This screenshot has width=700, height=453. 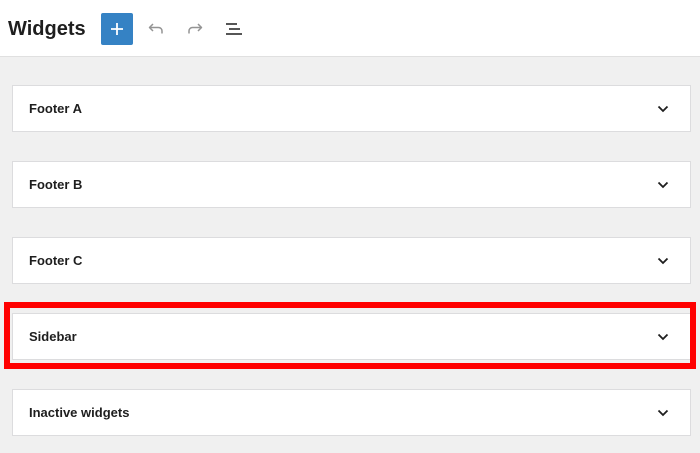 What do you see at coordinates (351, 336) in the screenshot?
I see `widget-area-sidebar: Sidebar` at bounding box center [351, 336].